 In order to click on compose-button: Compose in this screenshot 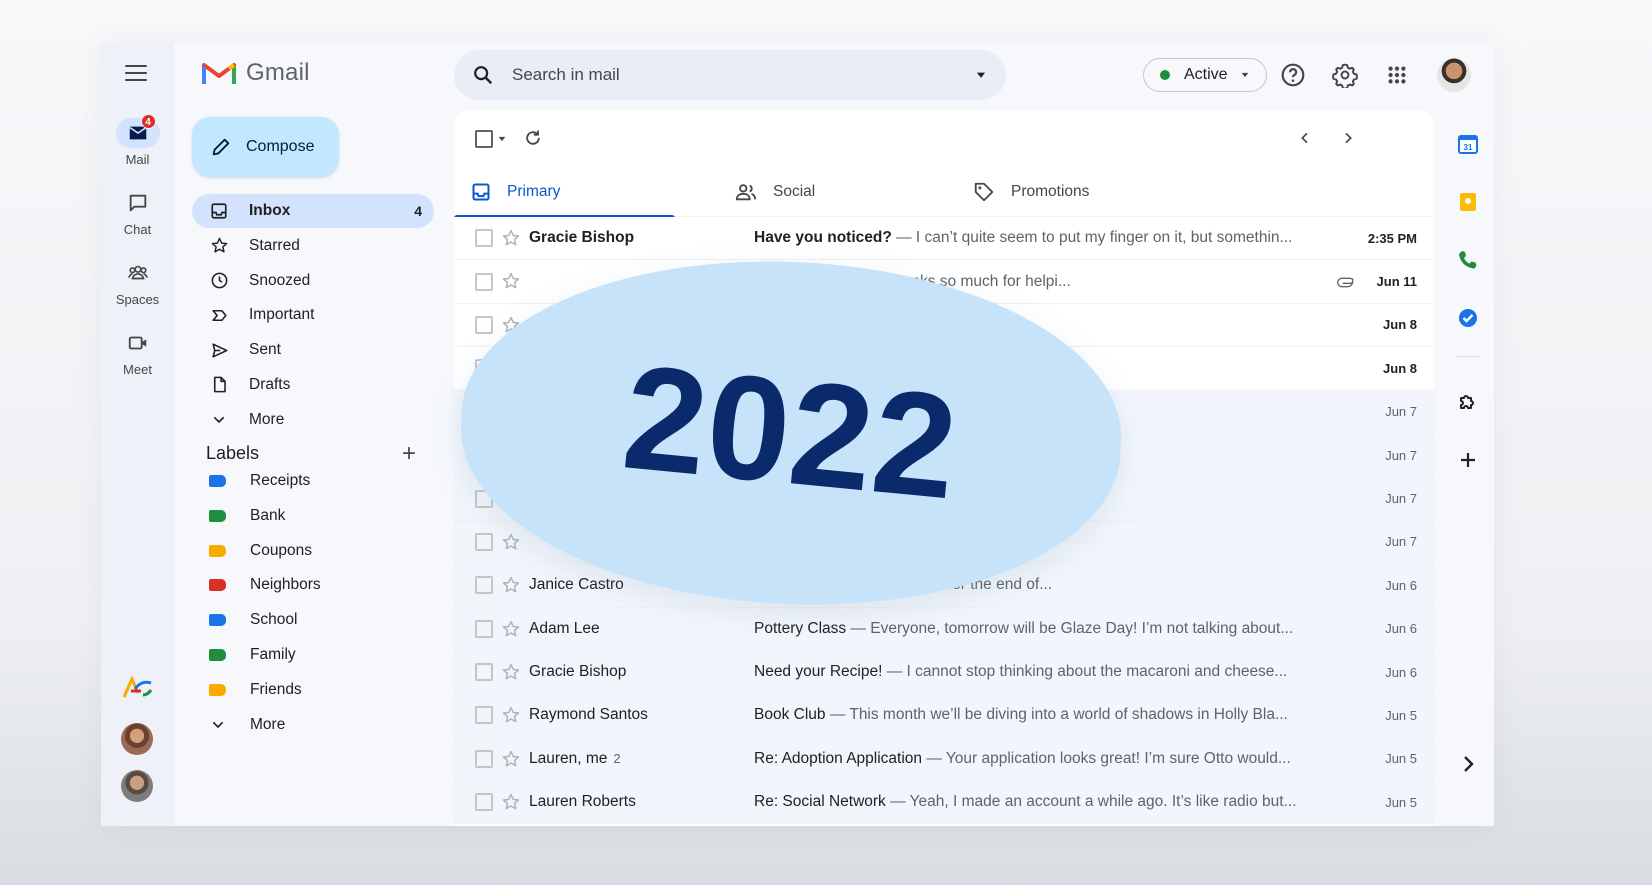, I will do `click(265, 147)`.